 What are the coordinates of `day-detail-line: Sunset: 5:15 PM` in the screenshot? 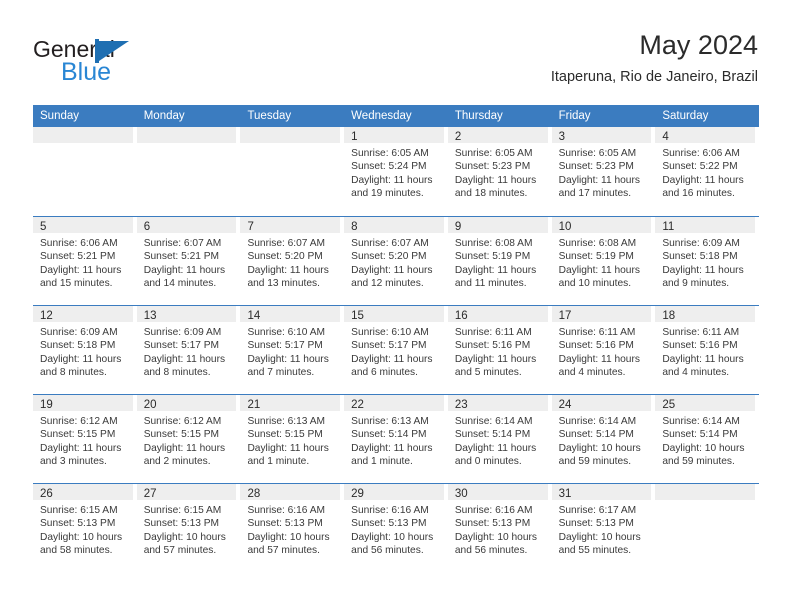 It's located at (285, 435).